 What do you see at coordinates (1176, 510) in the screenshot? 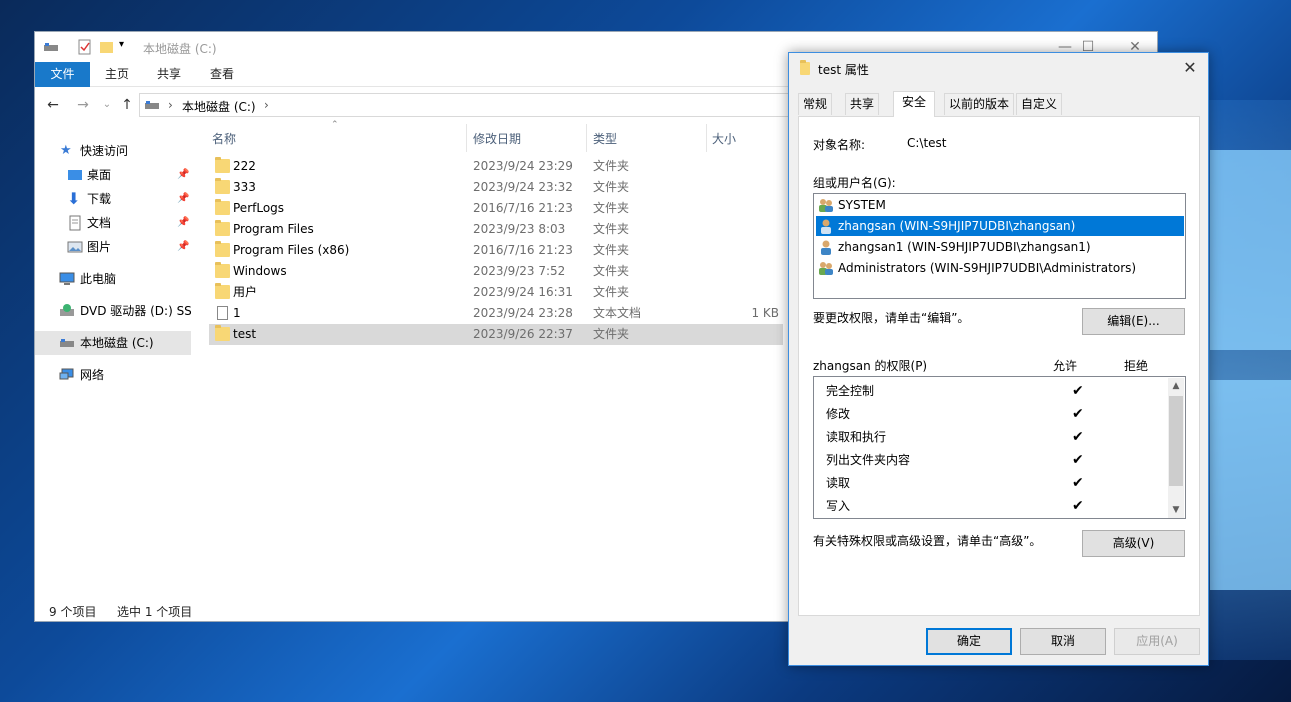
I see `scroll-down-icon: ▼` at bounding box center [1176, 510].